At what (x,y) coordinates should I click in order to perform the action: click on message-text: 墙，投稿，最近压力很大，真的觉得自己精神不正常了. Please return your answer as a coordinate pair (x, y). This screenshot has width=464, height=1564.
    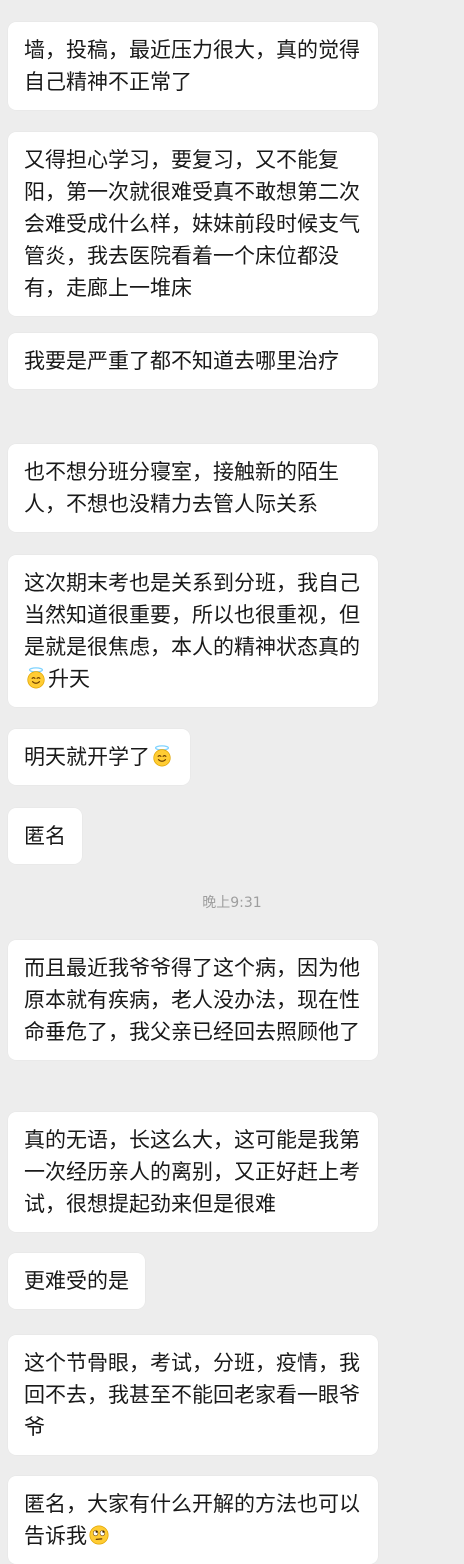
    Looking at the image, I should click on (192, 66).